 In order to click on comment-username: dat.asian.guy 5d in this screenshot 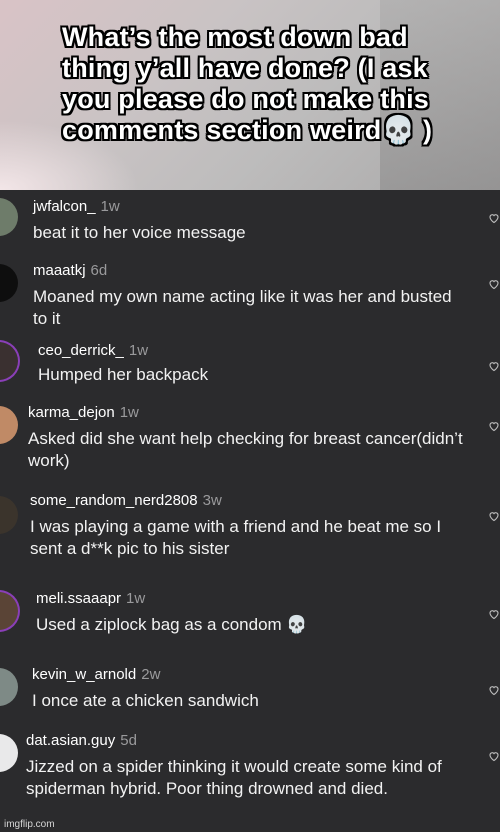, I will do `click(81, 740)`.